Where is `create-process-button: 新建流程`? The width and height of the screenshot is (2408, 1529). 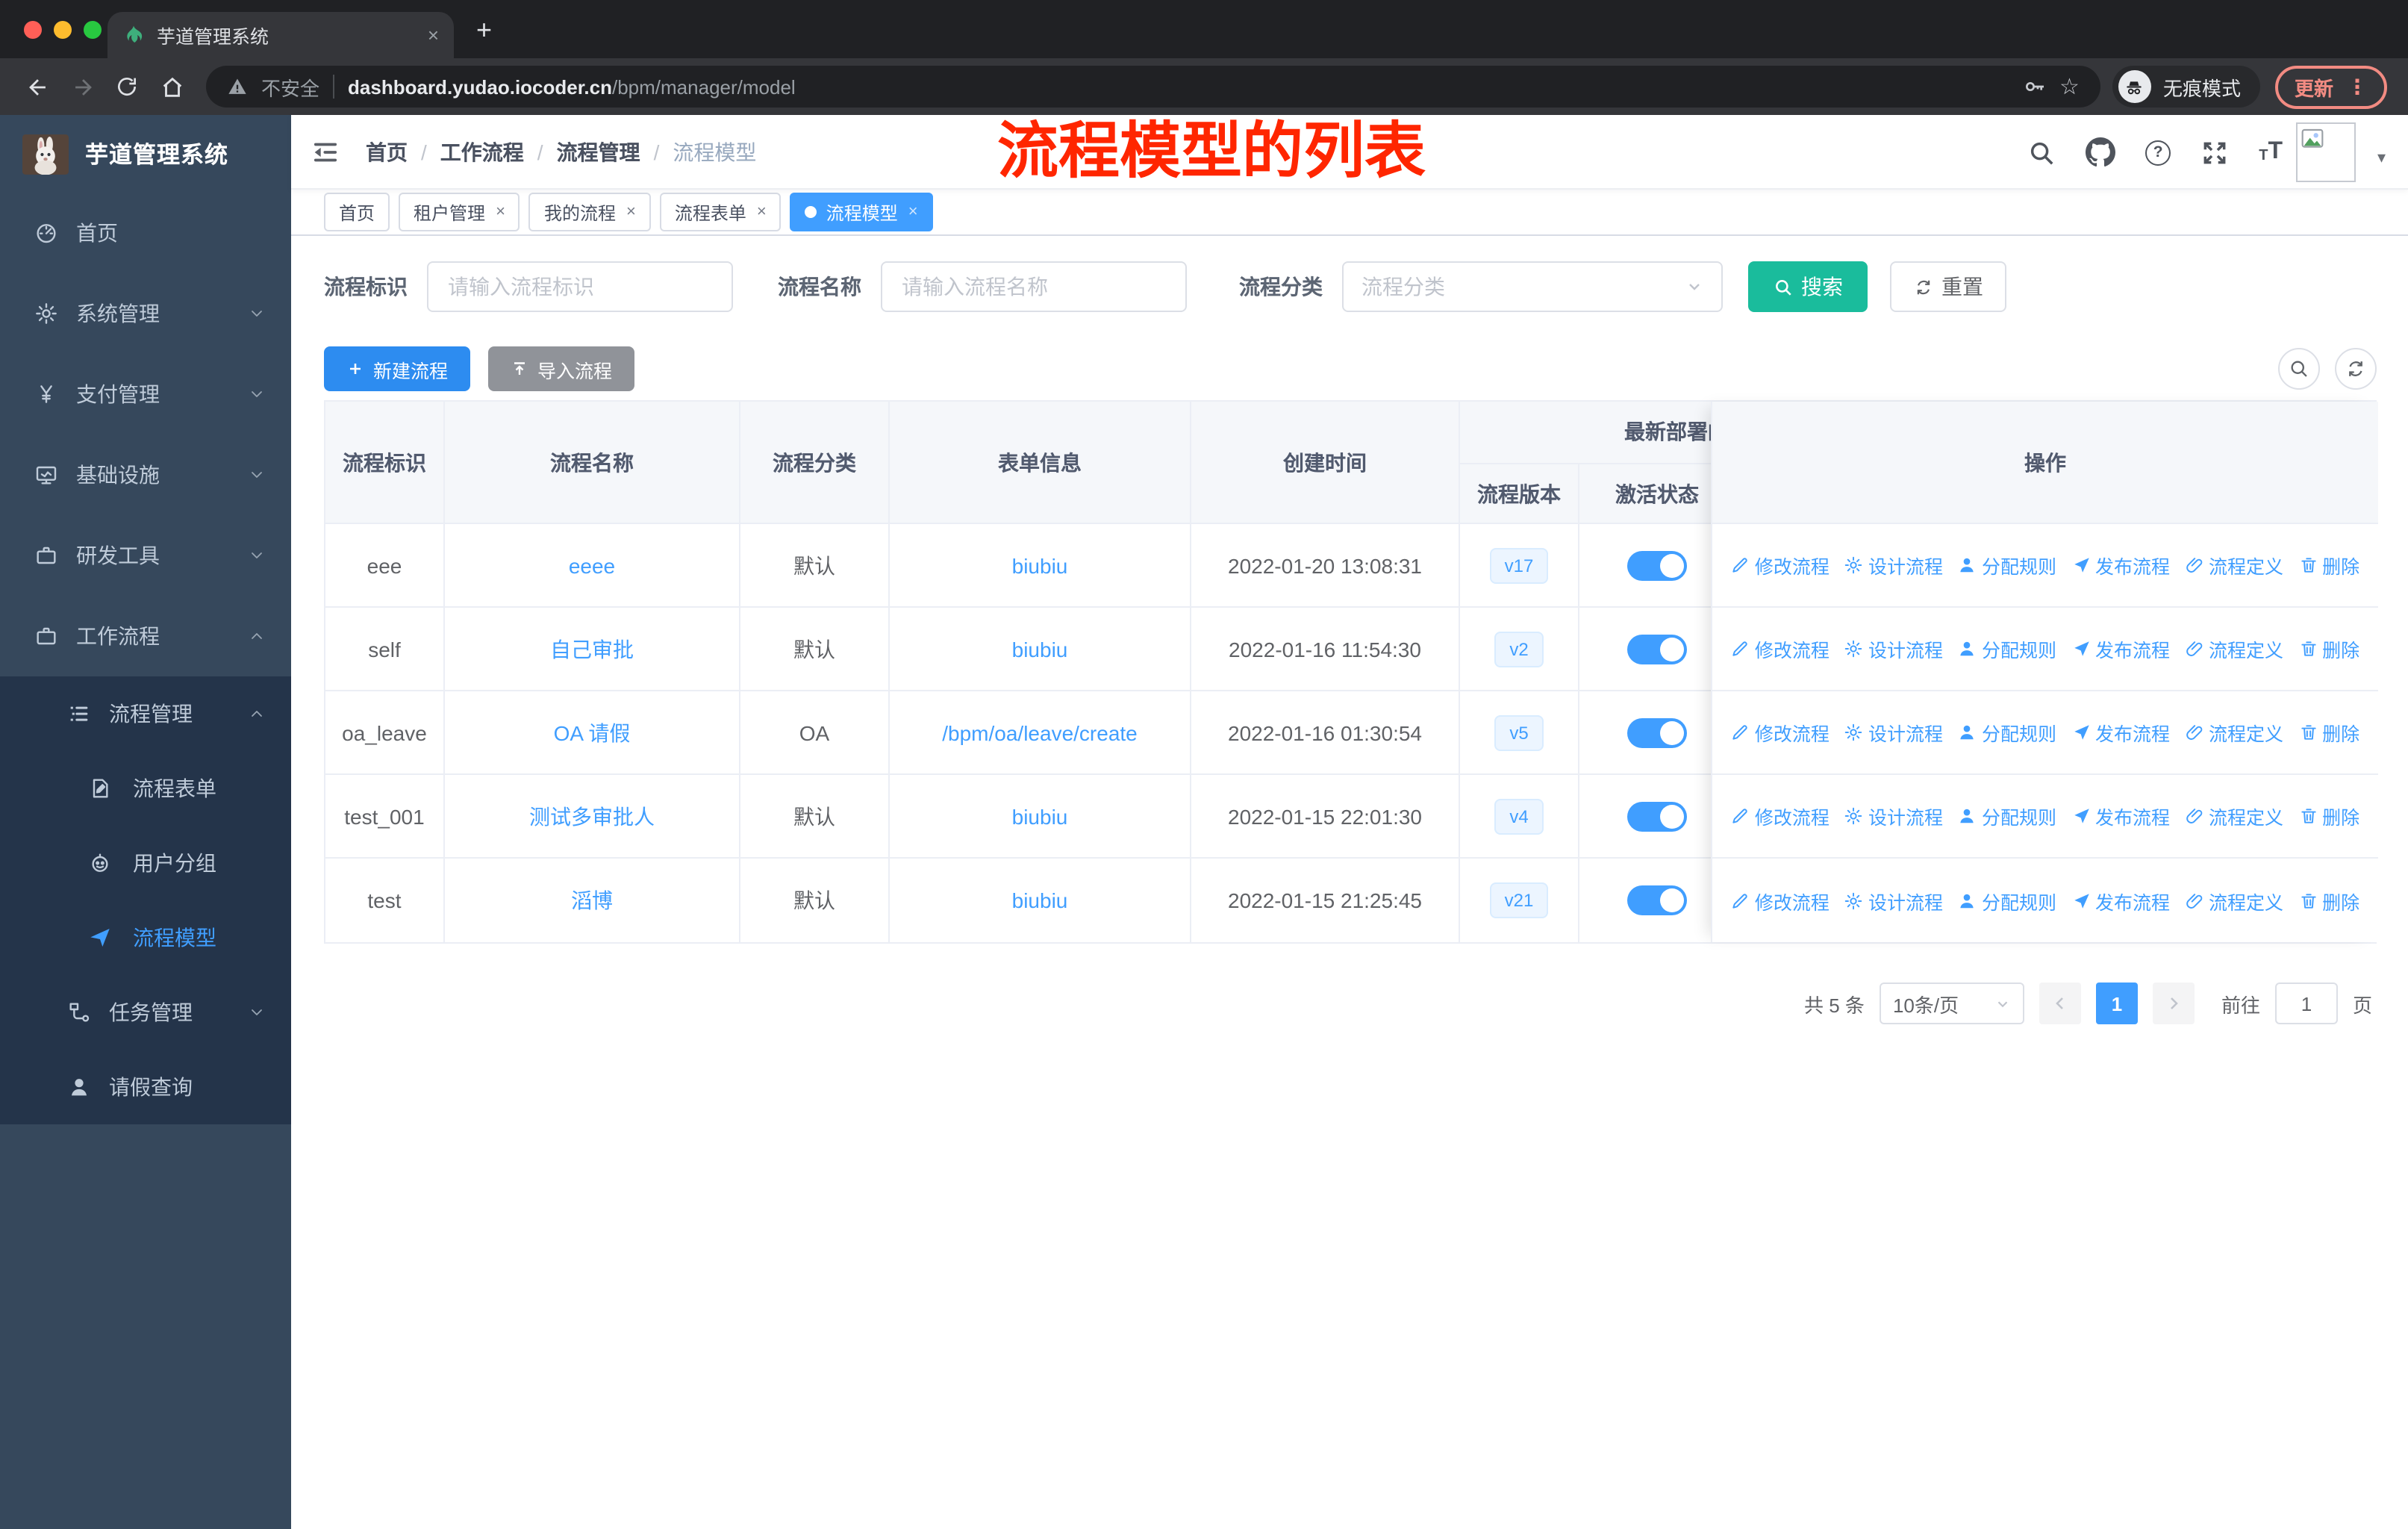 create-process-button: 新建流程 is located at coordinates (397, 369).